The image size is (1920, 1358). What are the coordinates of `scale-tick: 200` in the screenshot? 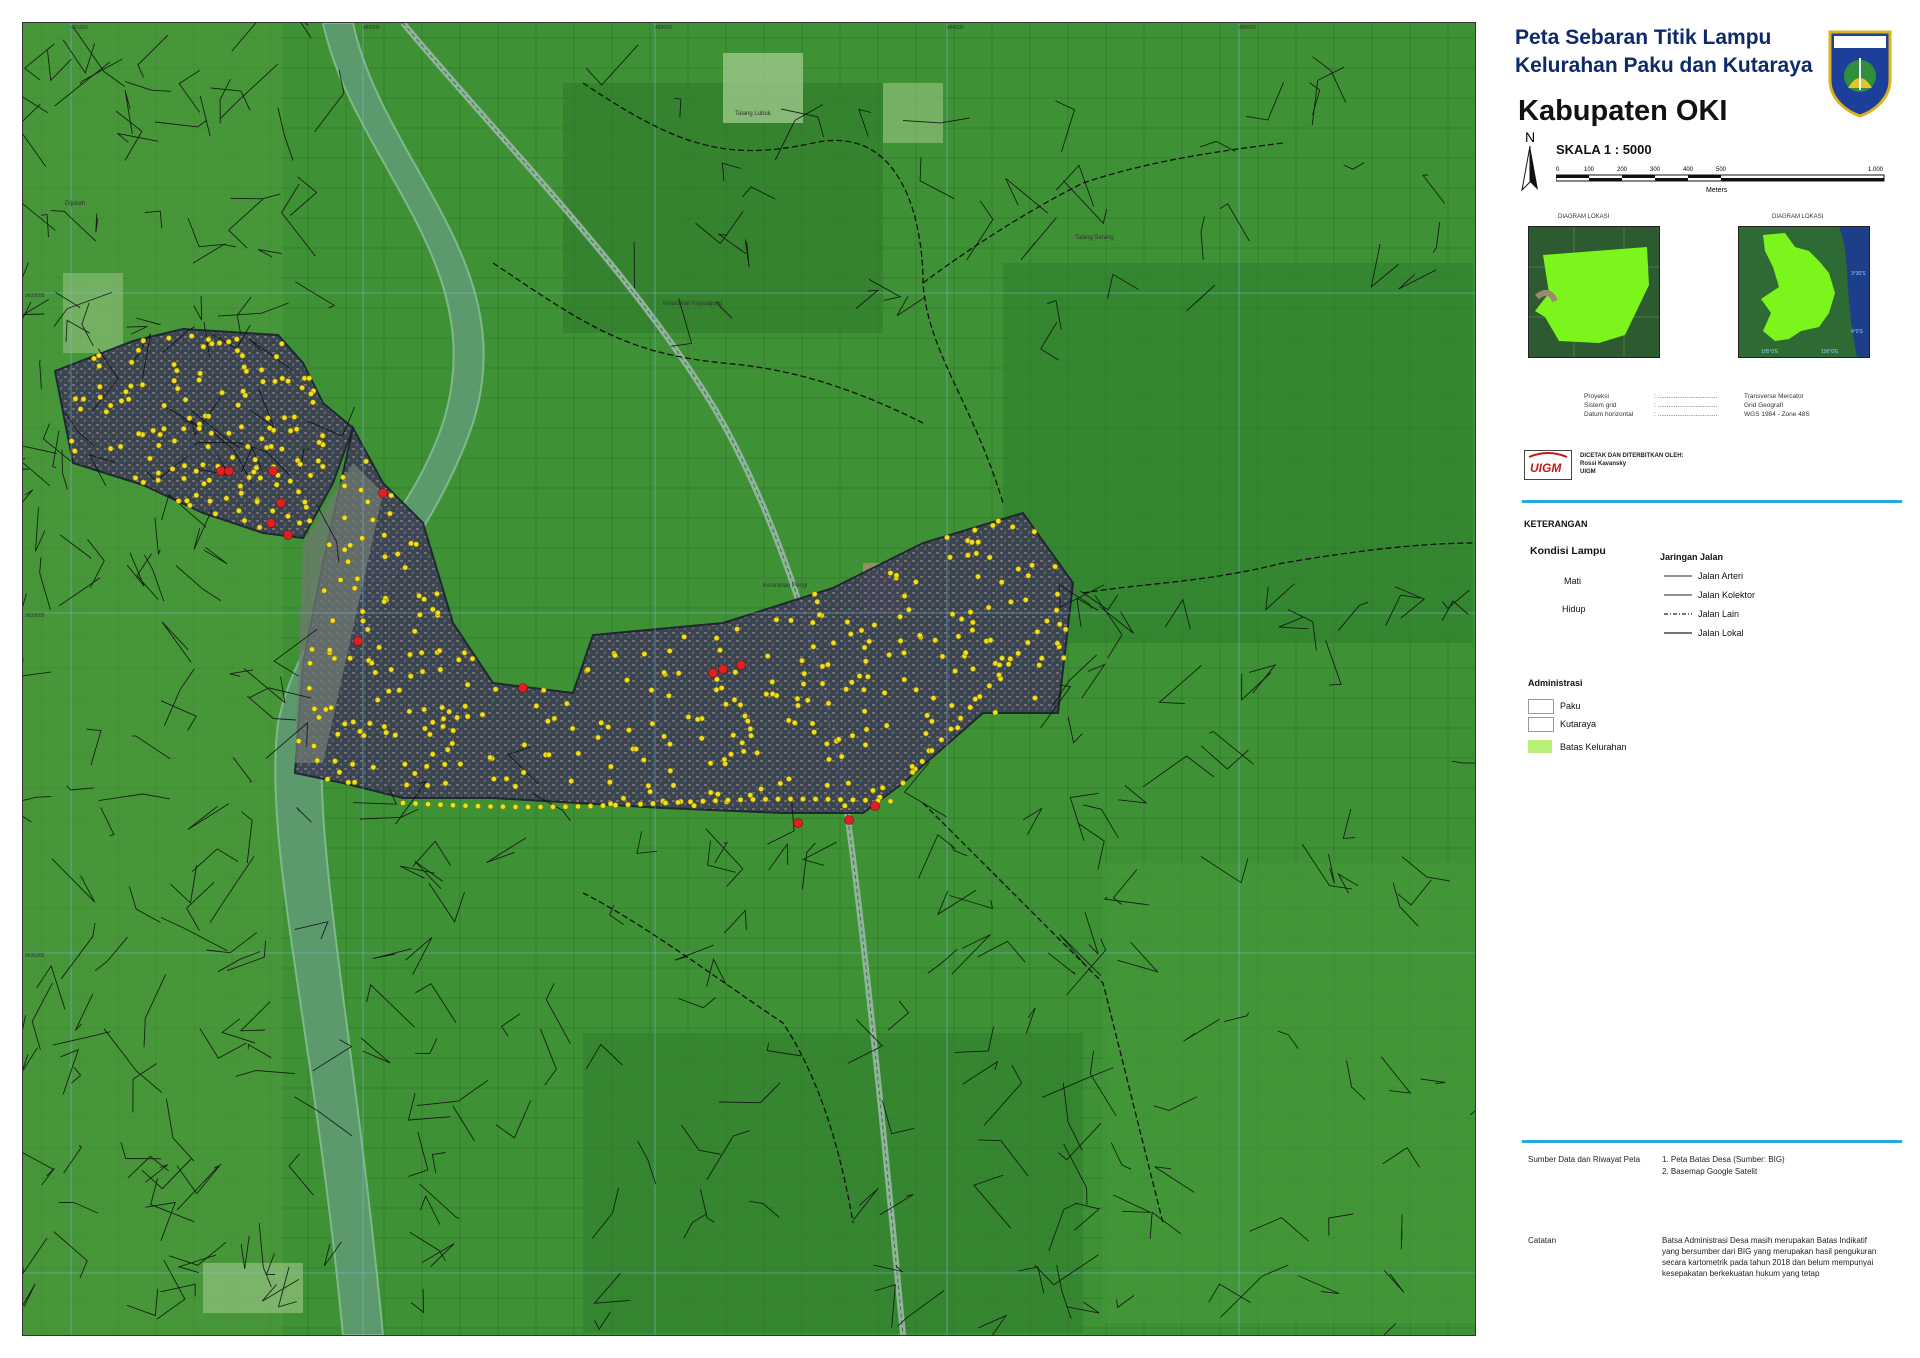 It's located at (1622, 170).